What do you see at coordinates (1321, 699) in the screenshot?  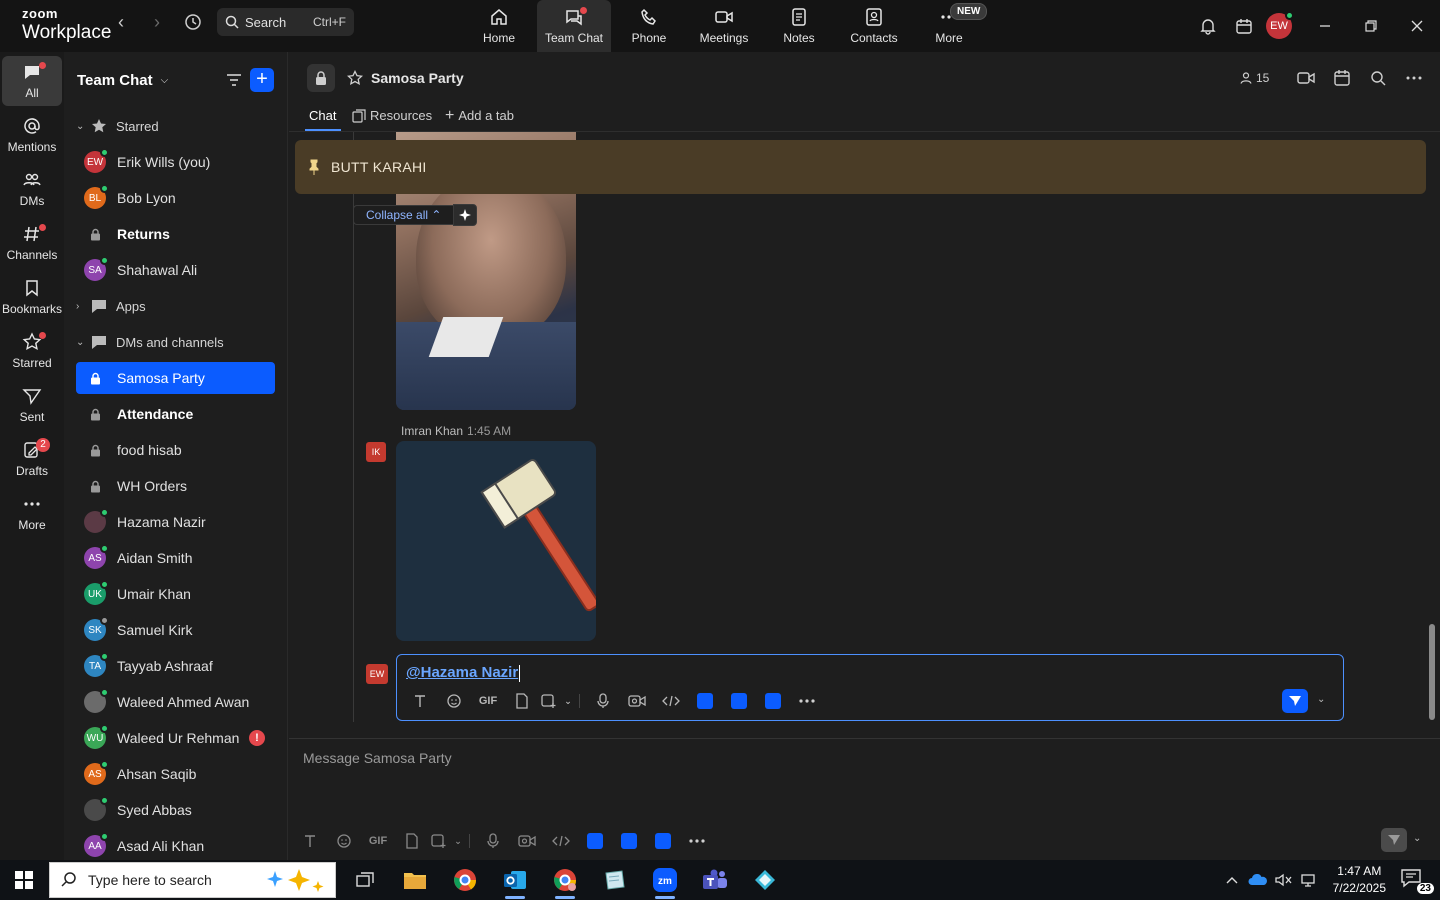 I see `send-options-chevron-icon: ⌄` at bounding box center [1321, 699].